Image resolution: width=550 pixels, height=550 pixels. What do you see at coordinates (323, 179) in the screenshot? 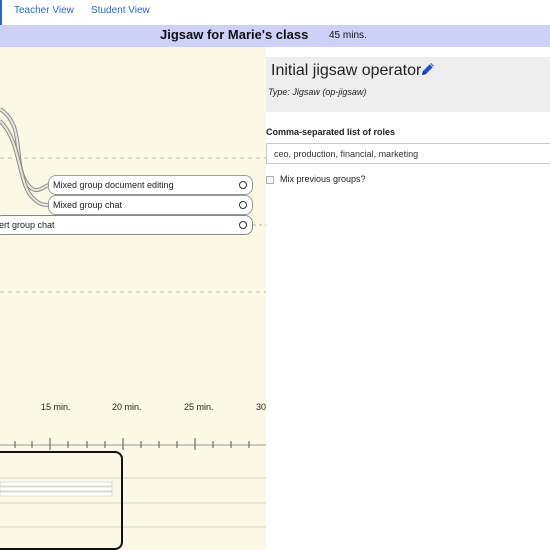
I see `mix-groups-label: Mix previous groups?` at bounding box center [323, 179].